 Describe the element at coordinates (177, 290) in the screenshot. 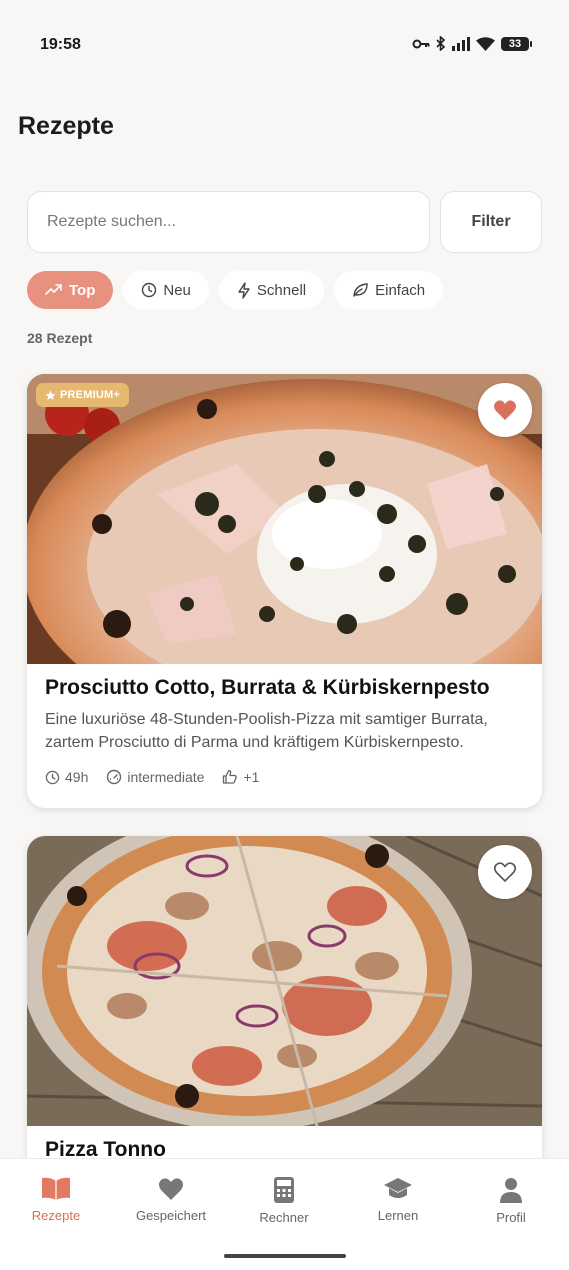

I see `chip-label: Neu` at that location.